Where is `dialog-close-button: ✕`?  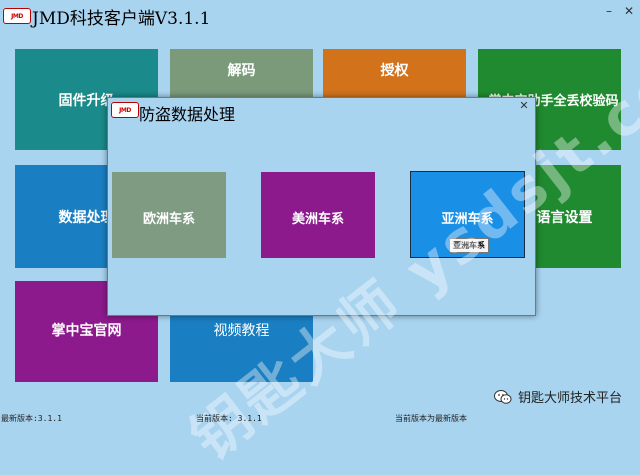 dialog-close-button: ✕ is located at coordinates (524, 106).